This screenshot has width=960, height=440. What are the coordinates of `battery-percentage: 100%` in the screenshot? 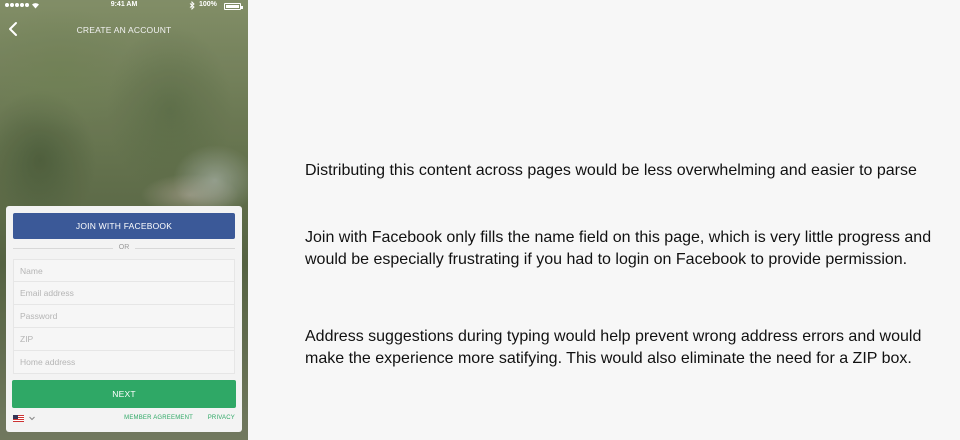 It's located at (208, 4).